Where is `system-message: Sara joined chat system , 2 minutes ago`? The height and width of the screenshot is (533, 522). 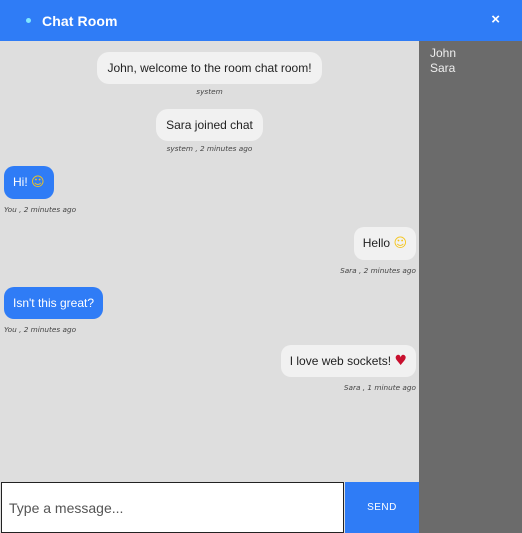
system-message: Sara joined chat system , 2 minutes ago is located at coordinates (209, 131).